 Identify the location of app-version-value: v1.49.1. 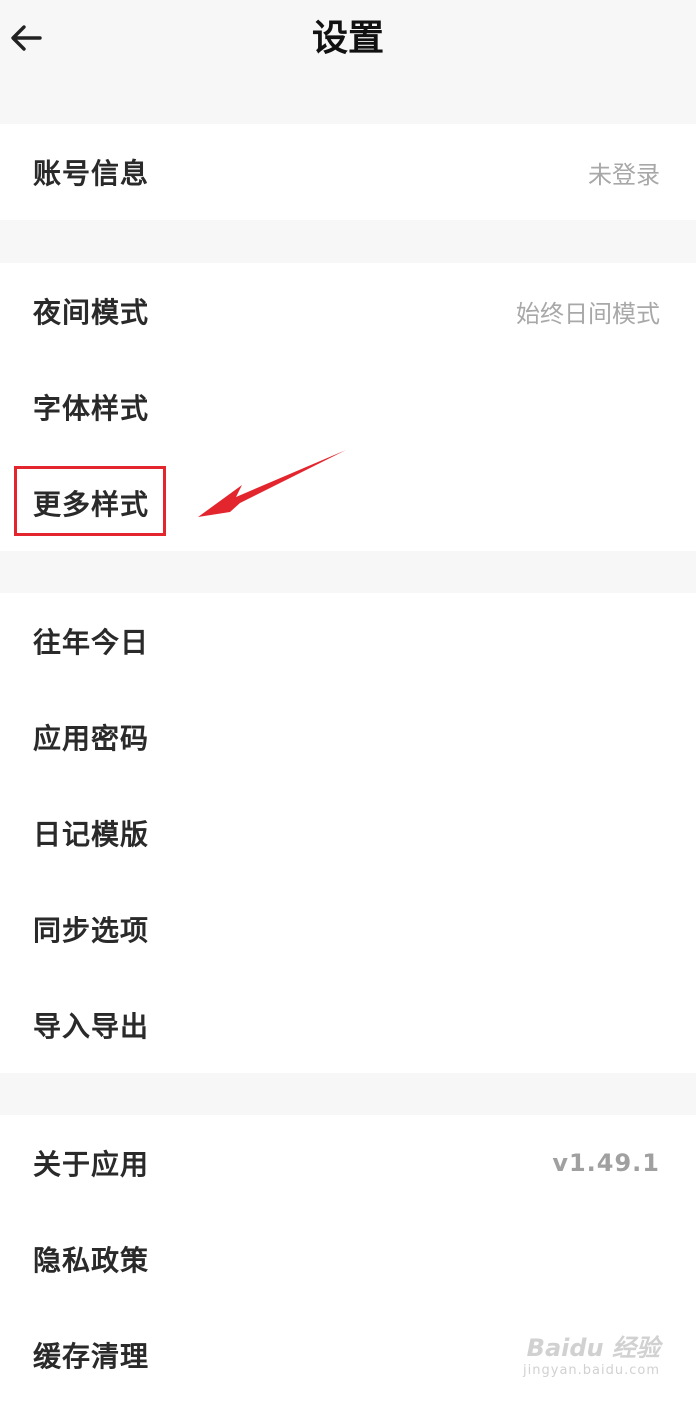
(606, 1163).